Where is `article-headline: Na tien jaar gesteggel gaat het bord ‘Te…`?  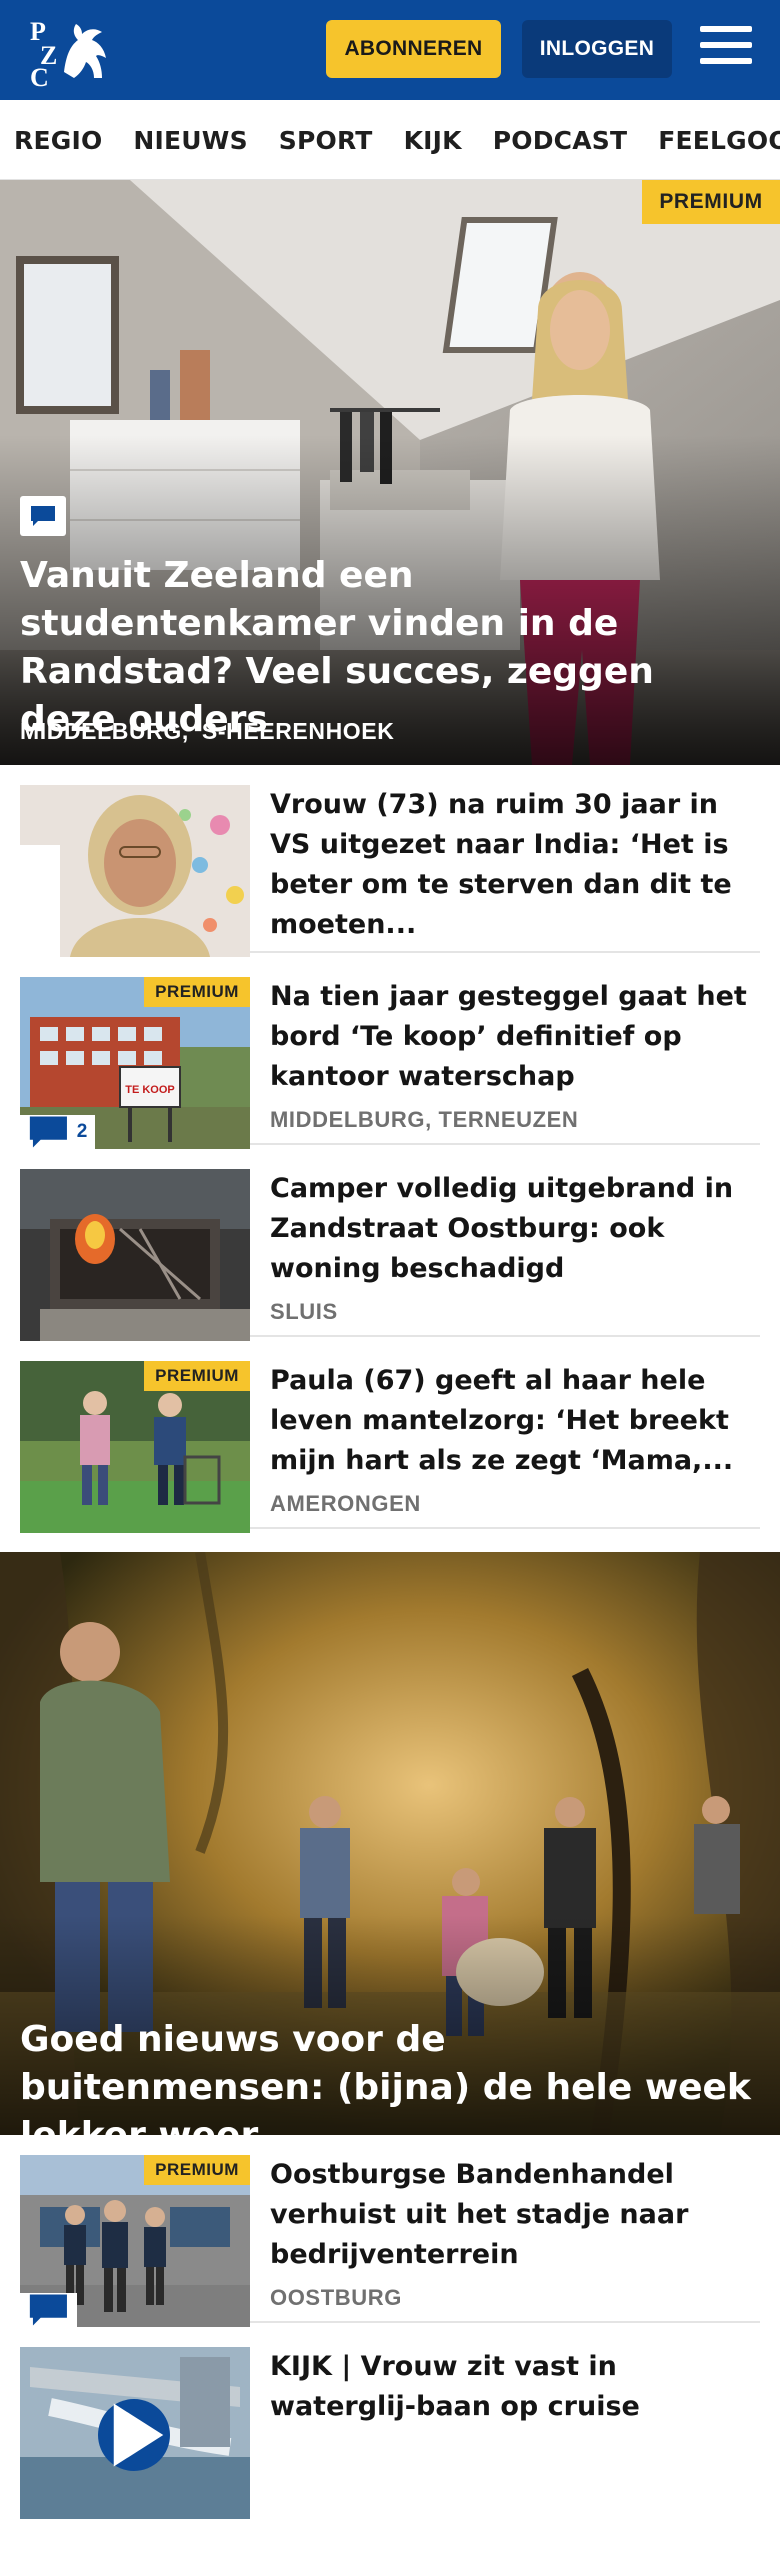
article-headline: Na tien jaar gesteggel gaat het bord ‘Te… is located at coordinates (515, 1037).